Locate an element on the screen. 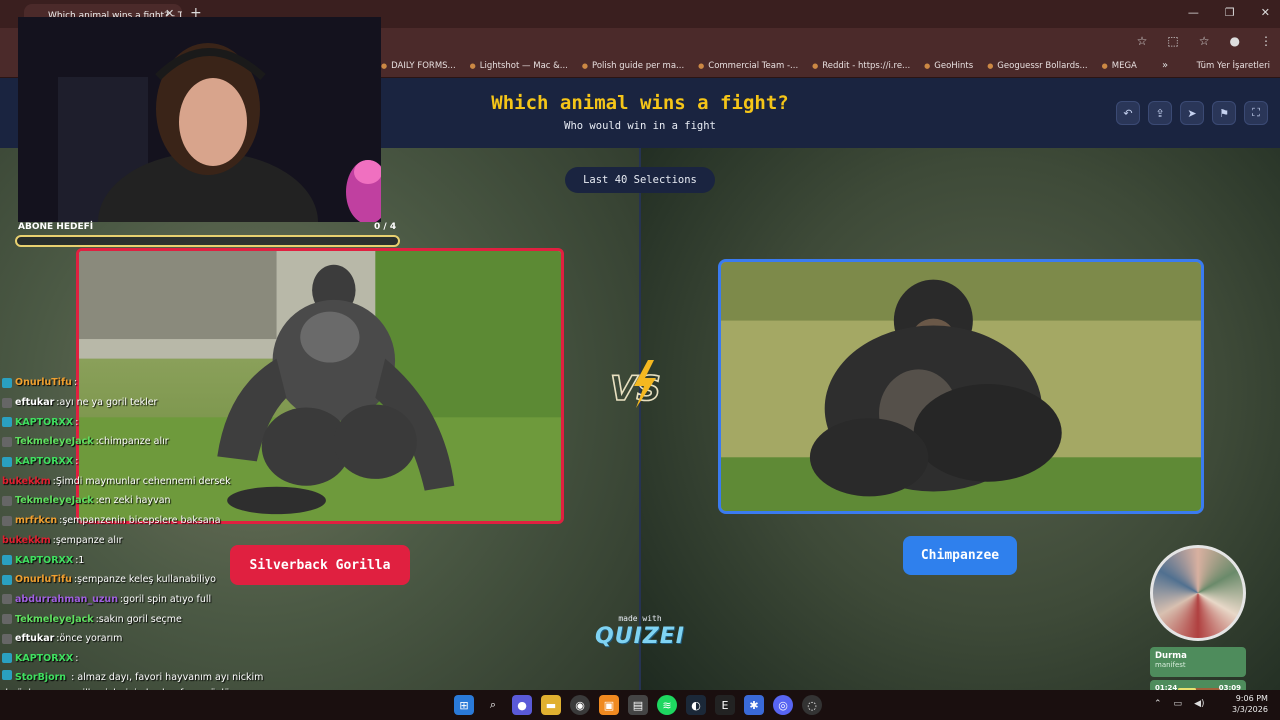  header-buttons: ↶ ⇪ ➤ ⚑ ⛶ is located at coordinates (1192, 113).